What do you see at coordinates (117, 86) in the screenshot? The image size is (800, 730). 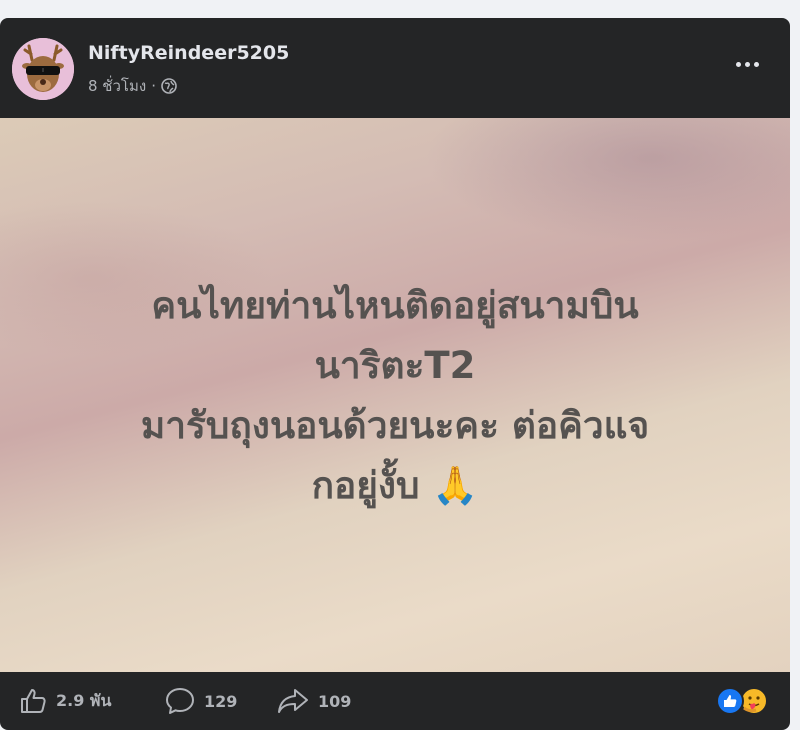 I see `post-time: 8 ชั่วโมง` at bounding box center [117, 86].